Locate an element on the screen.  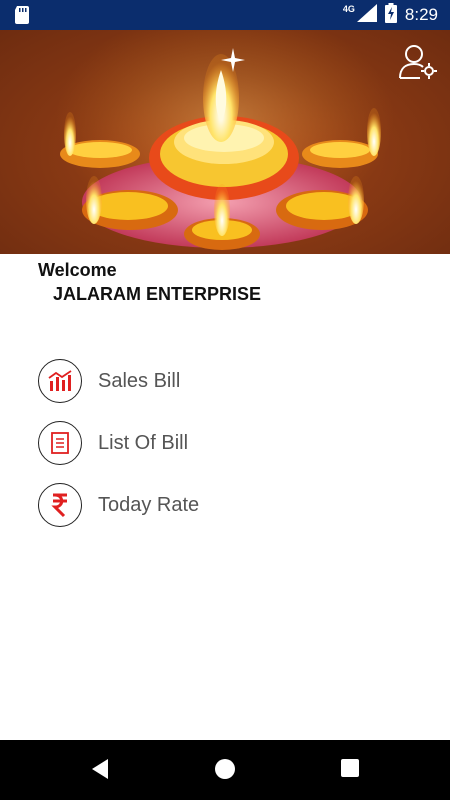
rupee-icon is located at coordinates (60, 505).